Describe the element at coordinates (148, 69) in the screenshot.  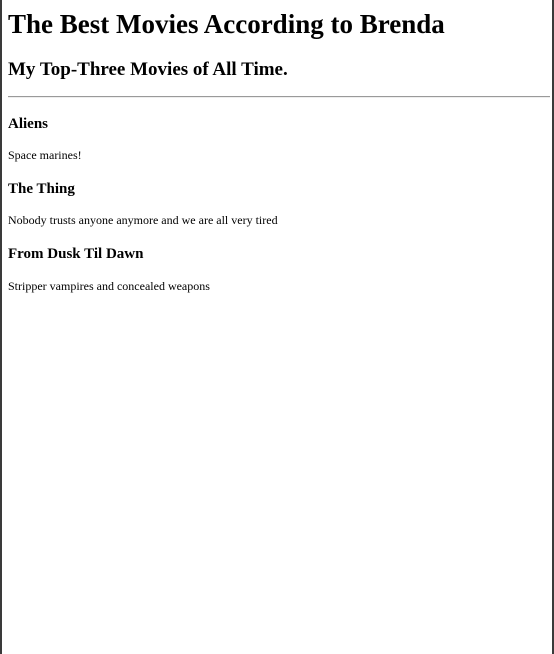
I see `page-subtitle: My Top-Three Movies of All Time.` at that location.